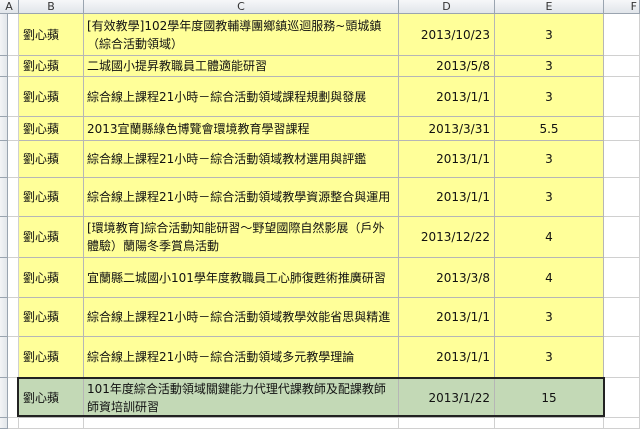 The width and height of the screenshot is (640, 429). Describe the element at coordinates (447, 129) in the screenshot. I see `cell-date: 2013/3/31` at that location.